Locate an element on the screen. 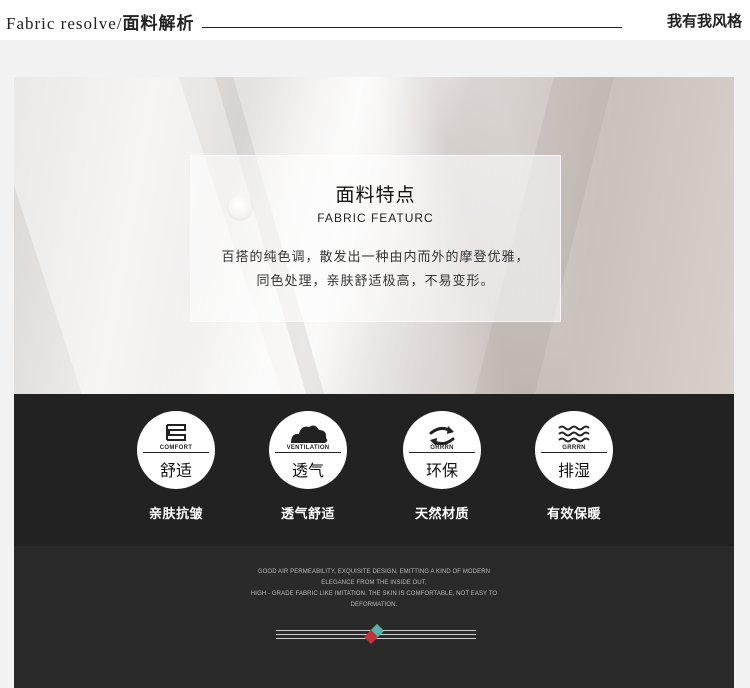 This screenshot has height=688, width=750. feature-eco: GRRRN 环保 天然材质 is located at coordinates (442, 466).